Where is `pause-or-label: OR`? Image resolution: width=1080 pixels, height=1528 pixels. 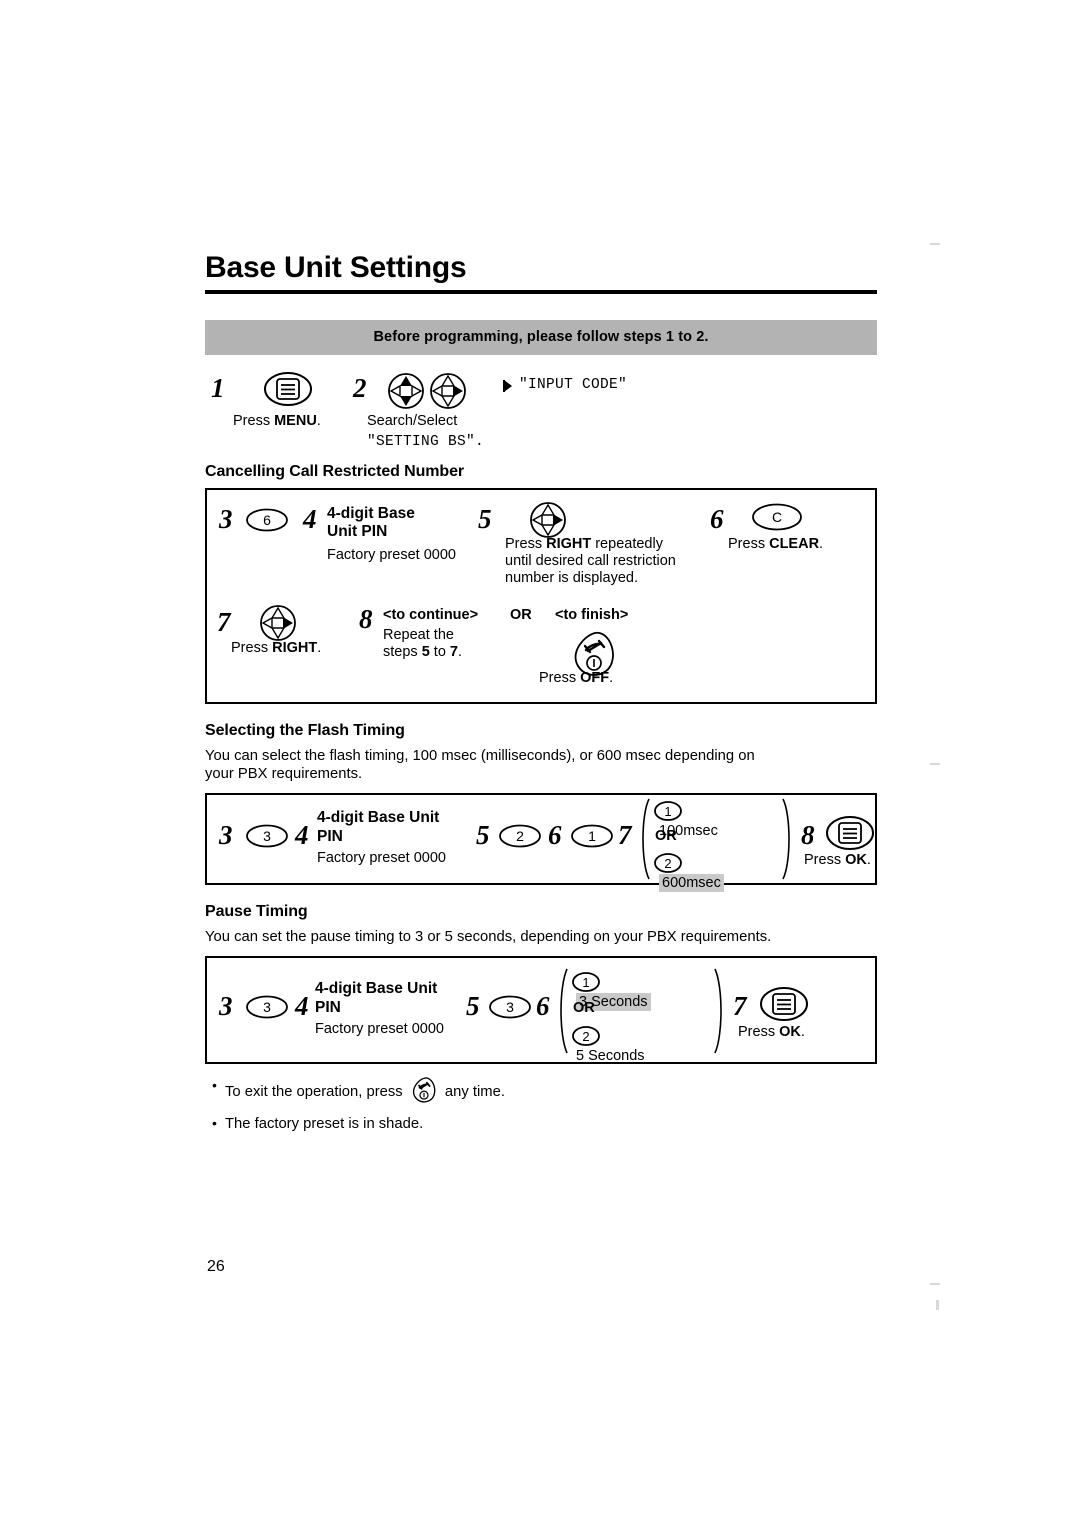 pause-or-label: OR is located at coordinates (584, 1008).